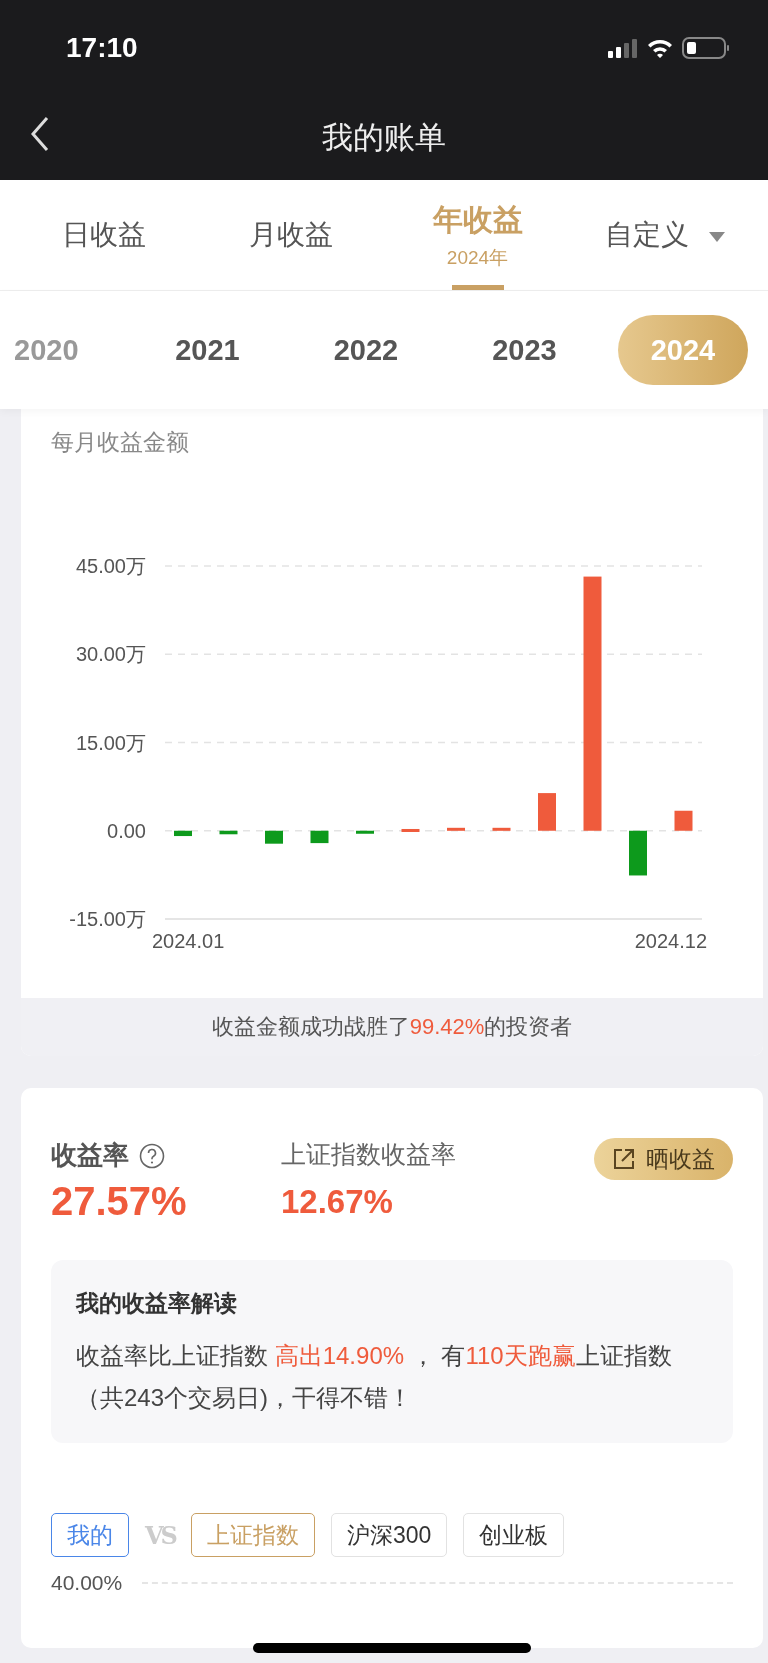  What do you see at coordinates (384, 138) in the screenshot?
I see `page-title: 我的账单` at bounding box center [384, 138].